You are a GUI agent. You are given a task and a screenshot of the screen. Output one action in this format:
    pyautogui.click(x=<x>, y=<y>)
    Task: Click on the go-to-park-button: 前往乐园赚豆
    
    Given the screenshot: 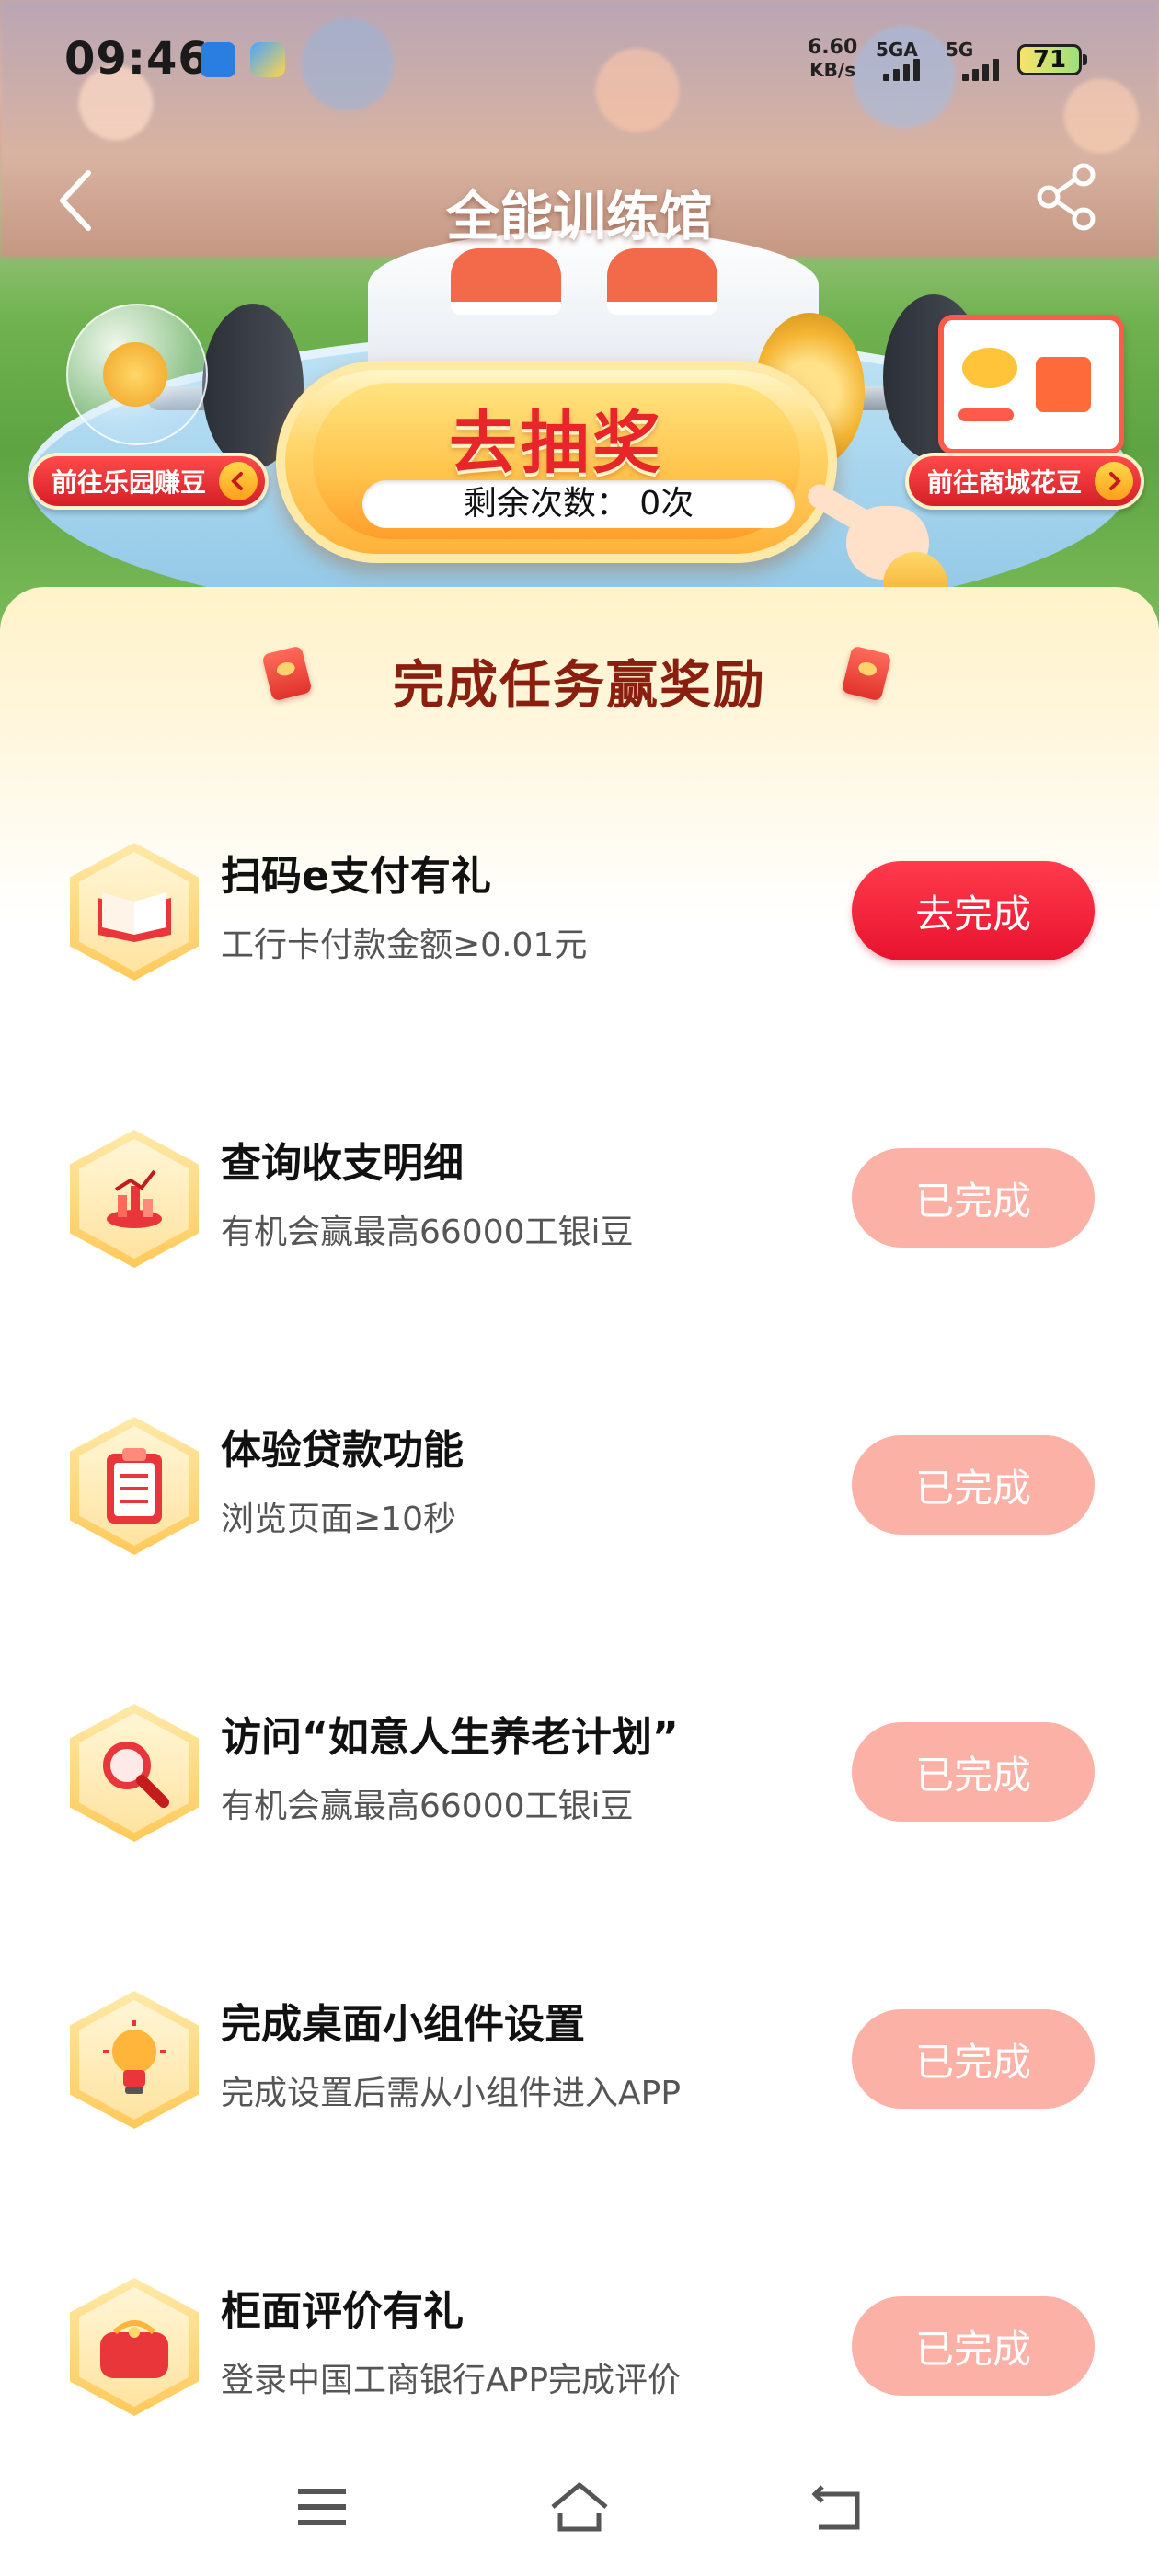 What is the action you would take?
    pyautogui.click(x=149, y=481)
    